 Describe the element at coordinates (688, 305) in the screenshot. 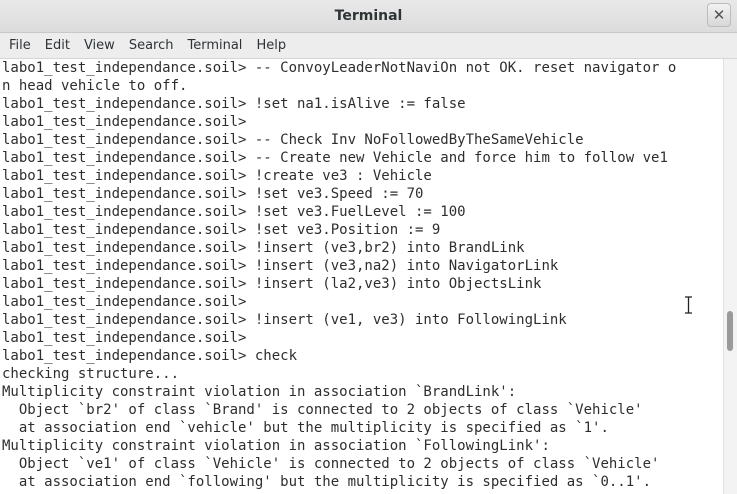

I see `text-cursor-icon` at that location.